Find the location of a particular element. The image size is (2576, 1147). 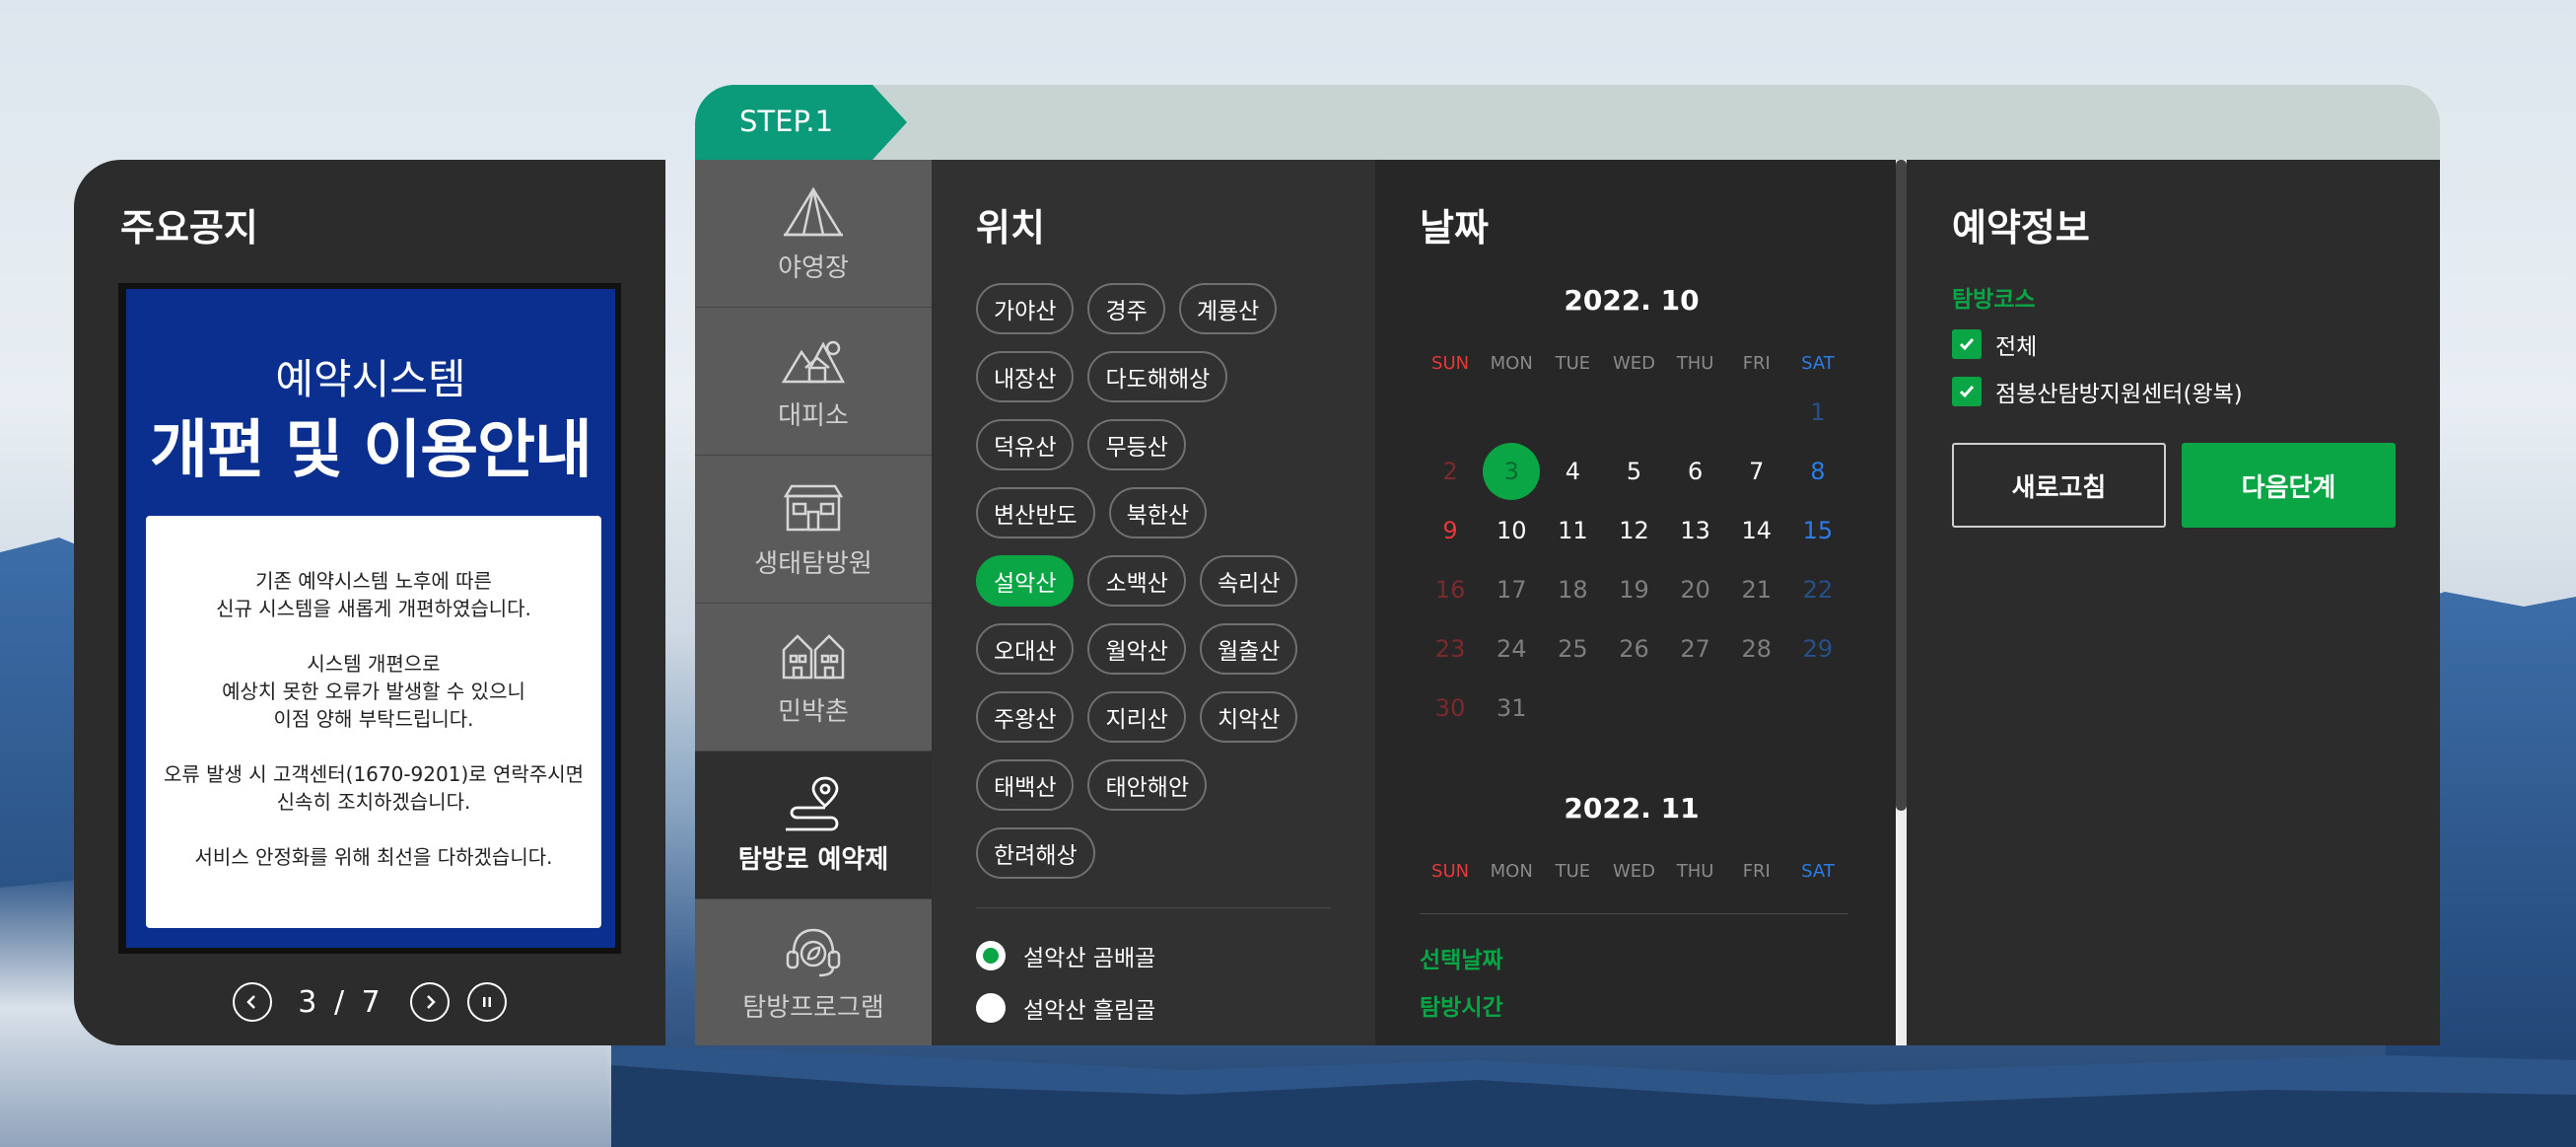

selected-date-label: 선택날짜 is located at coordinates (1462, 960).